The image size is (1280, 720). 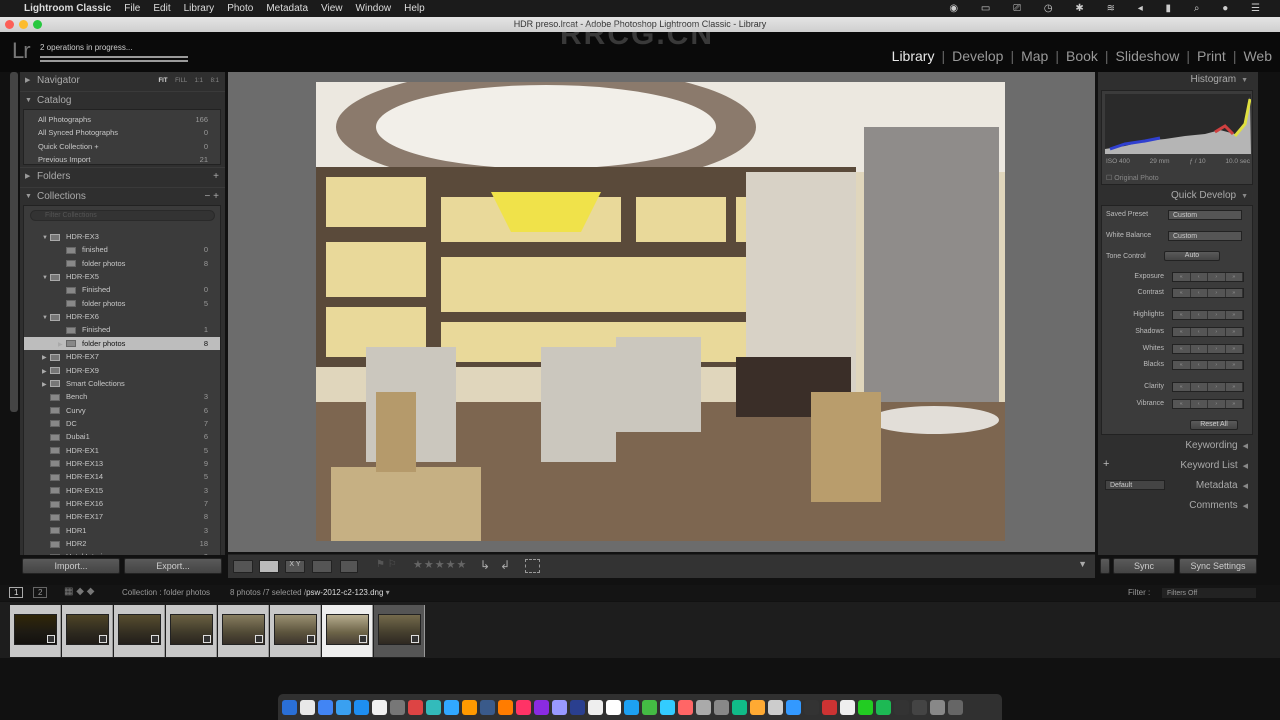 What do you see at coordinates (332, 8) in the screenshot?
I see `menu-view: View` at bounding box center [332, 8].